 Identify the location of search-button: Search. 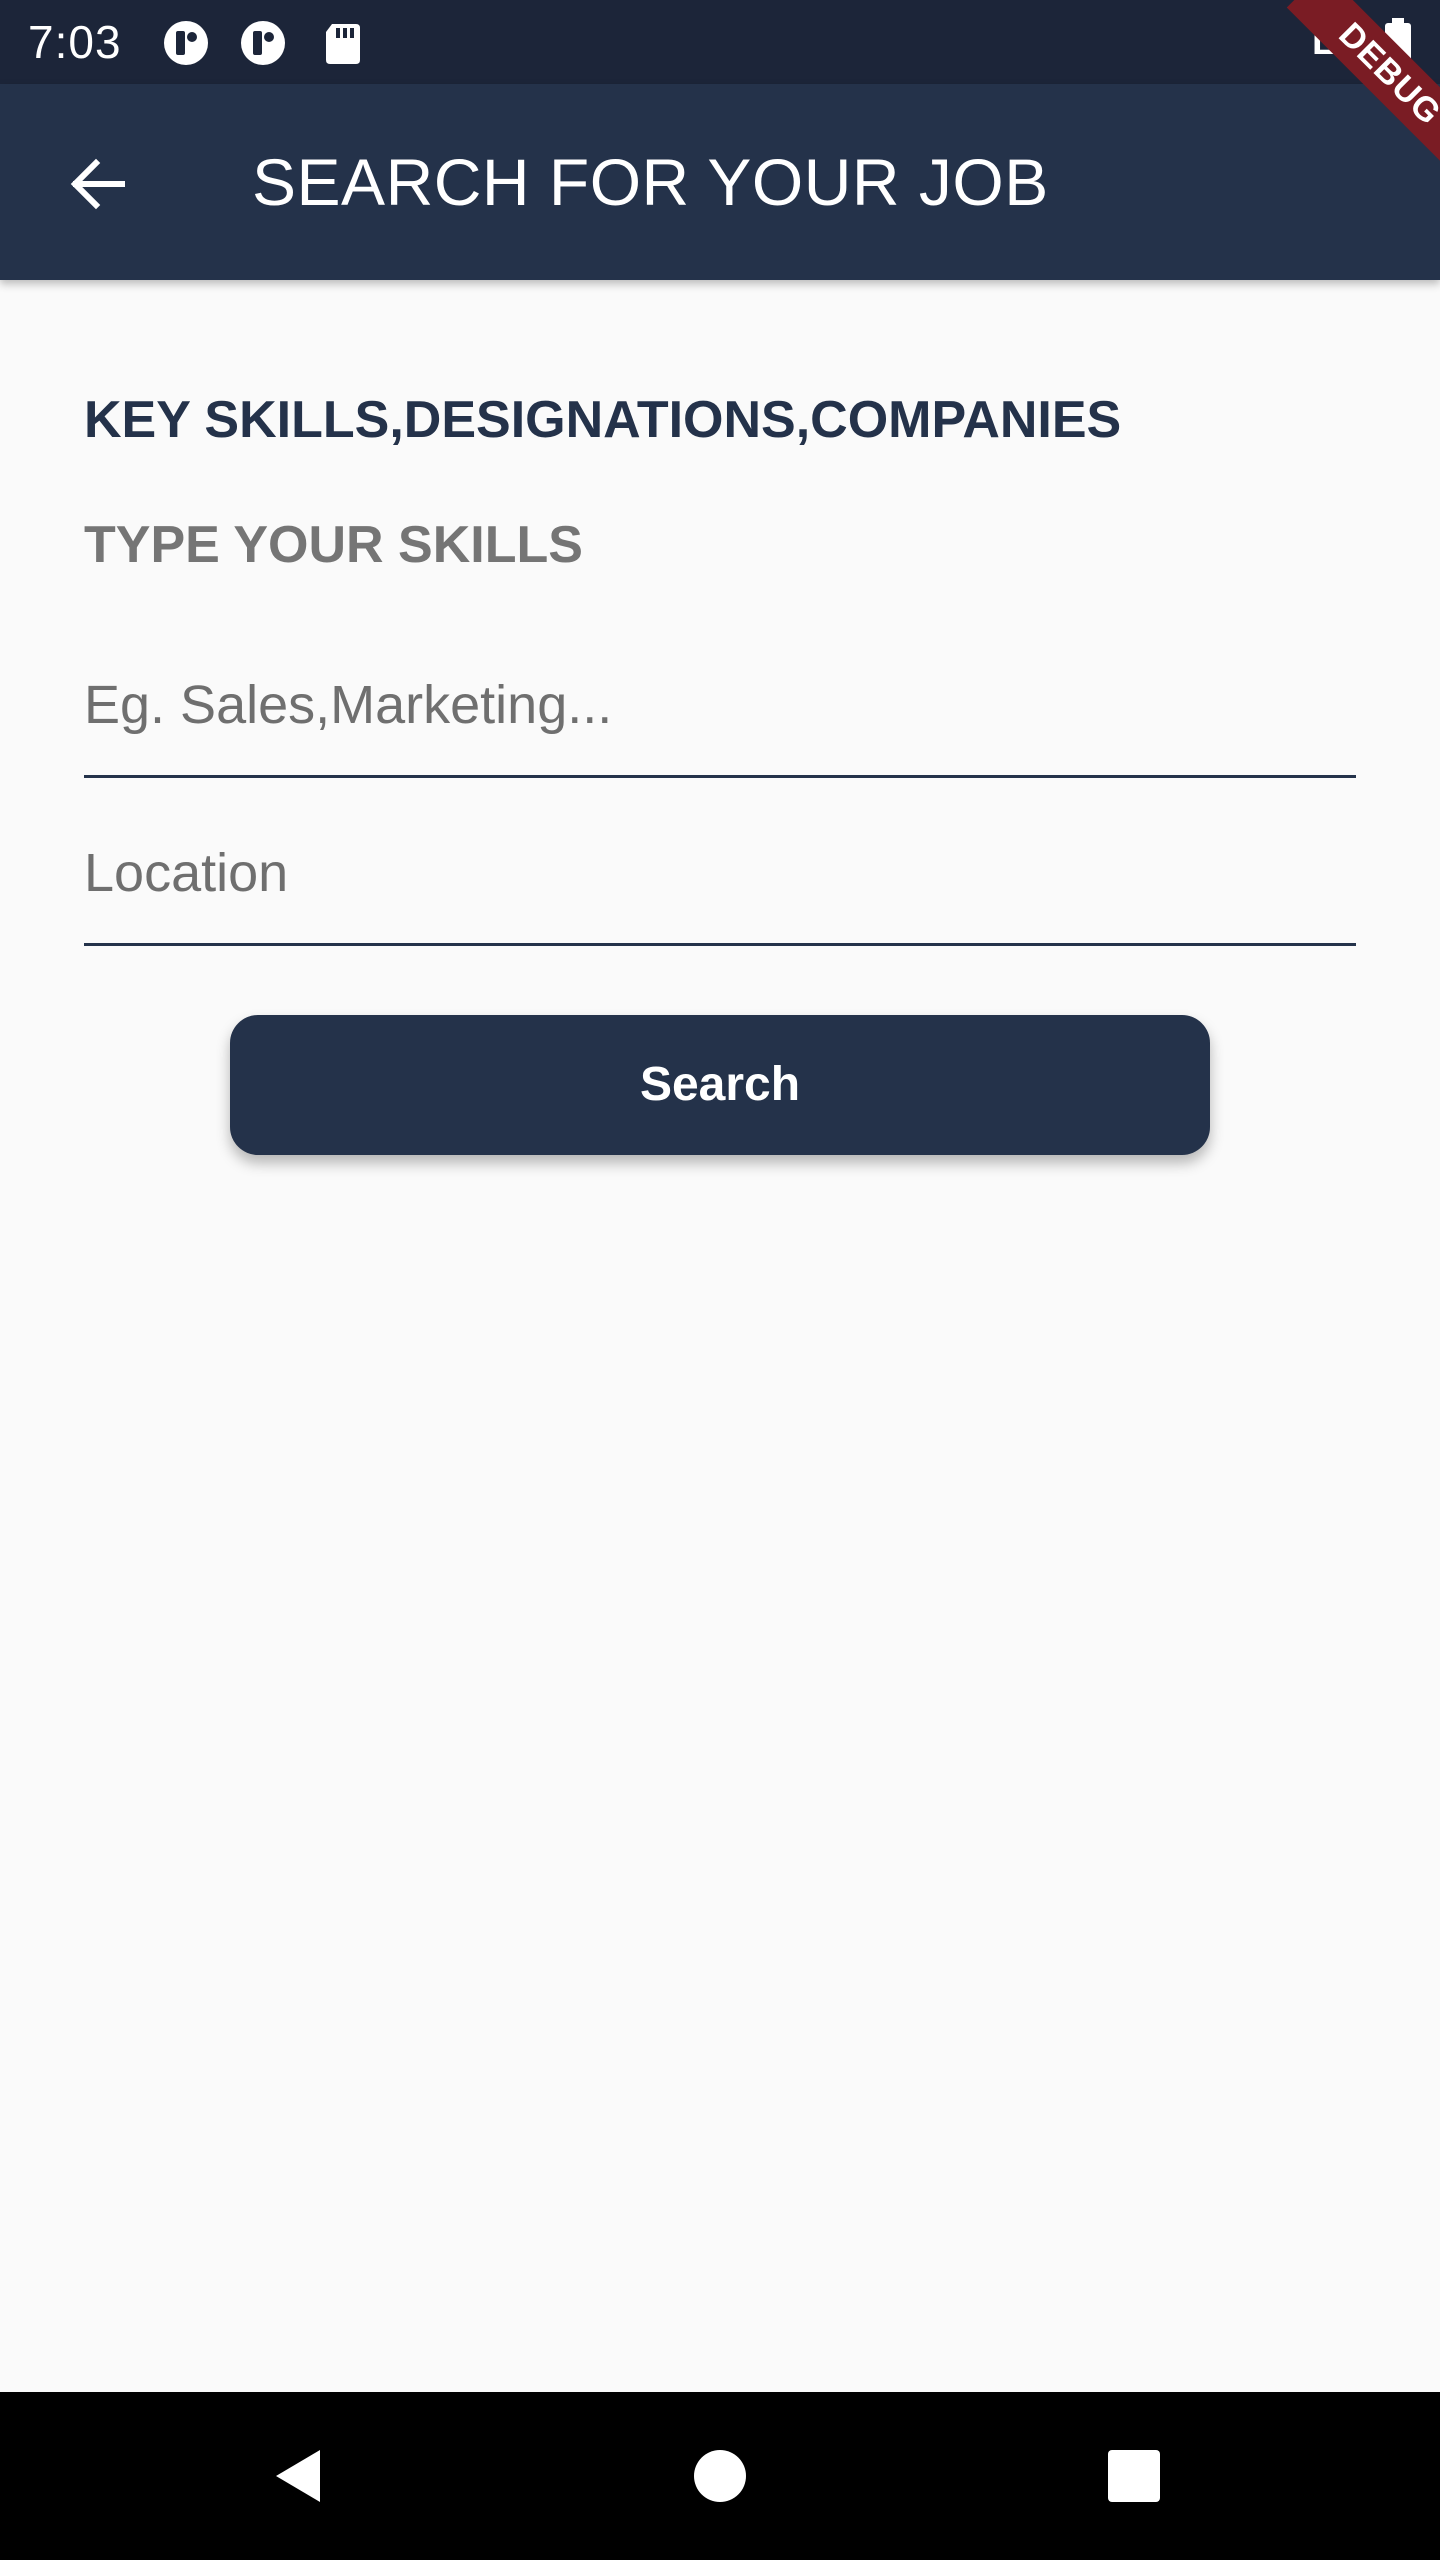
(720, 1085).